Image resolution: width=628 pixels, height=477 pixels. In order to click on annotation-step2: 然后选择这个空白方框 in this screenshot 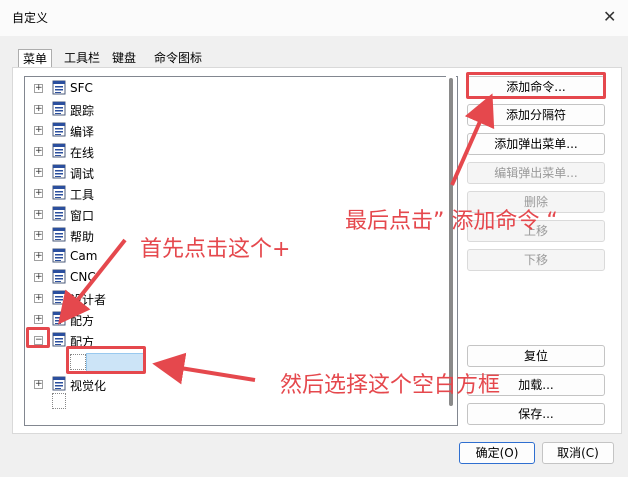, I will do `click(390, 385)`.